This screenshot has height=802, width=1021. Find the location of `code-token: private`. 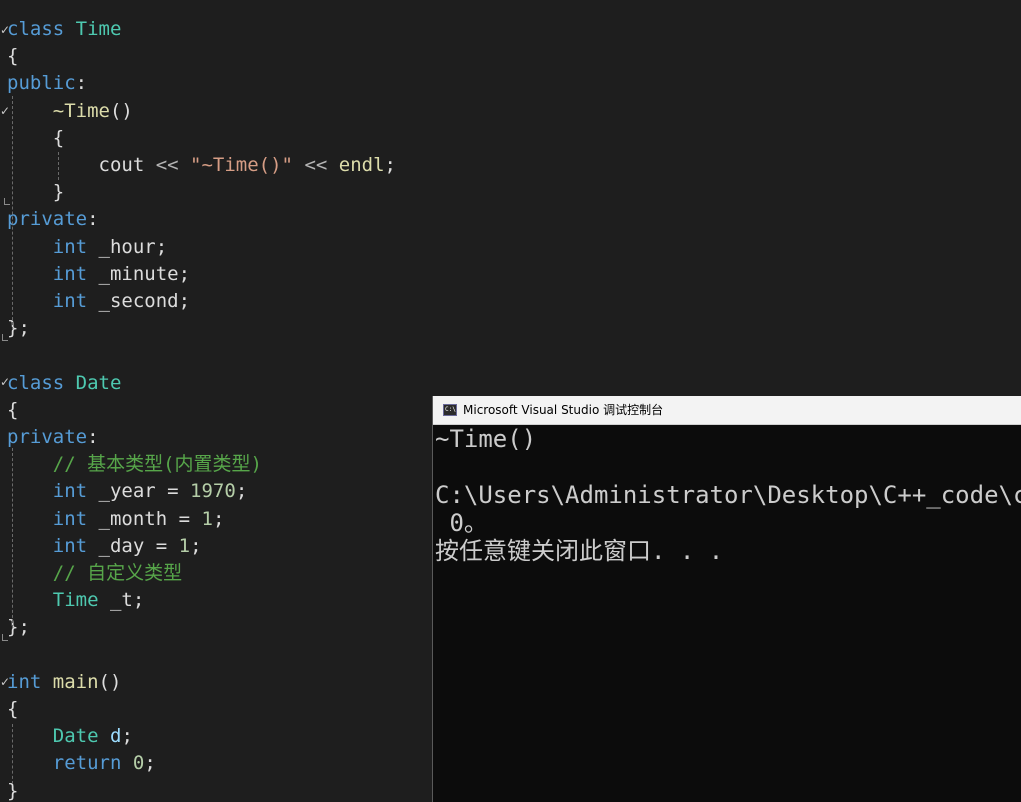

code-token: private is located at coordinates (47, 219).